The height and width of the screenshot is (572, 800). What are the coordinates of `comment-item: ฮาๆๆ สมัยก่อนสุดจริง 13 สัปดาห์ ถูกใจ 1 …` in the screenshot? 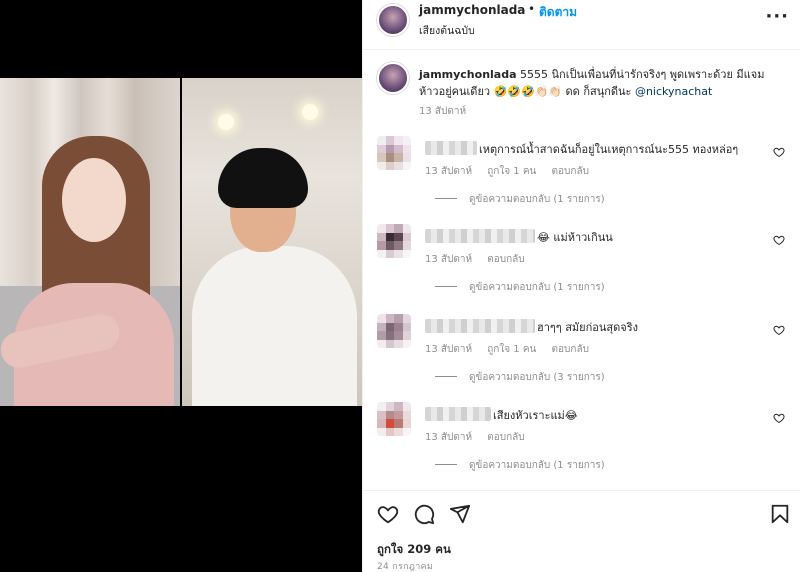 It's located at (582, 354).